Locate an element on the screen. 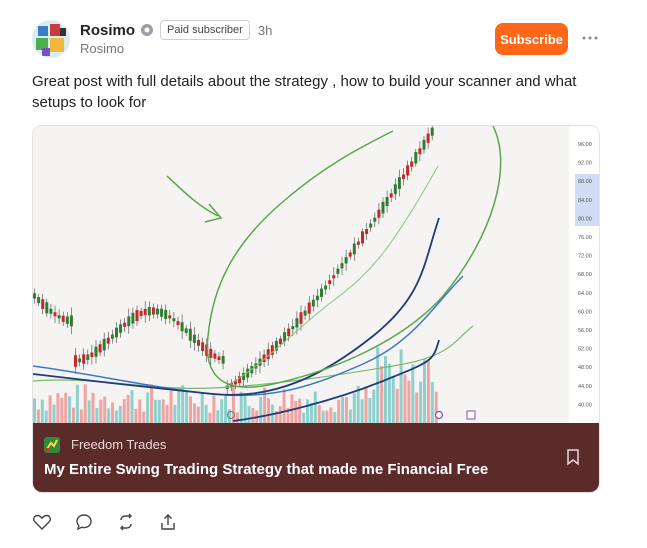 This screenshot has height=548, width=647. heart-icon is located at coordinates (42, 522).